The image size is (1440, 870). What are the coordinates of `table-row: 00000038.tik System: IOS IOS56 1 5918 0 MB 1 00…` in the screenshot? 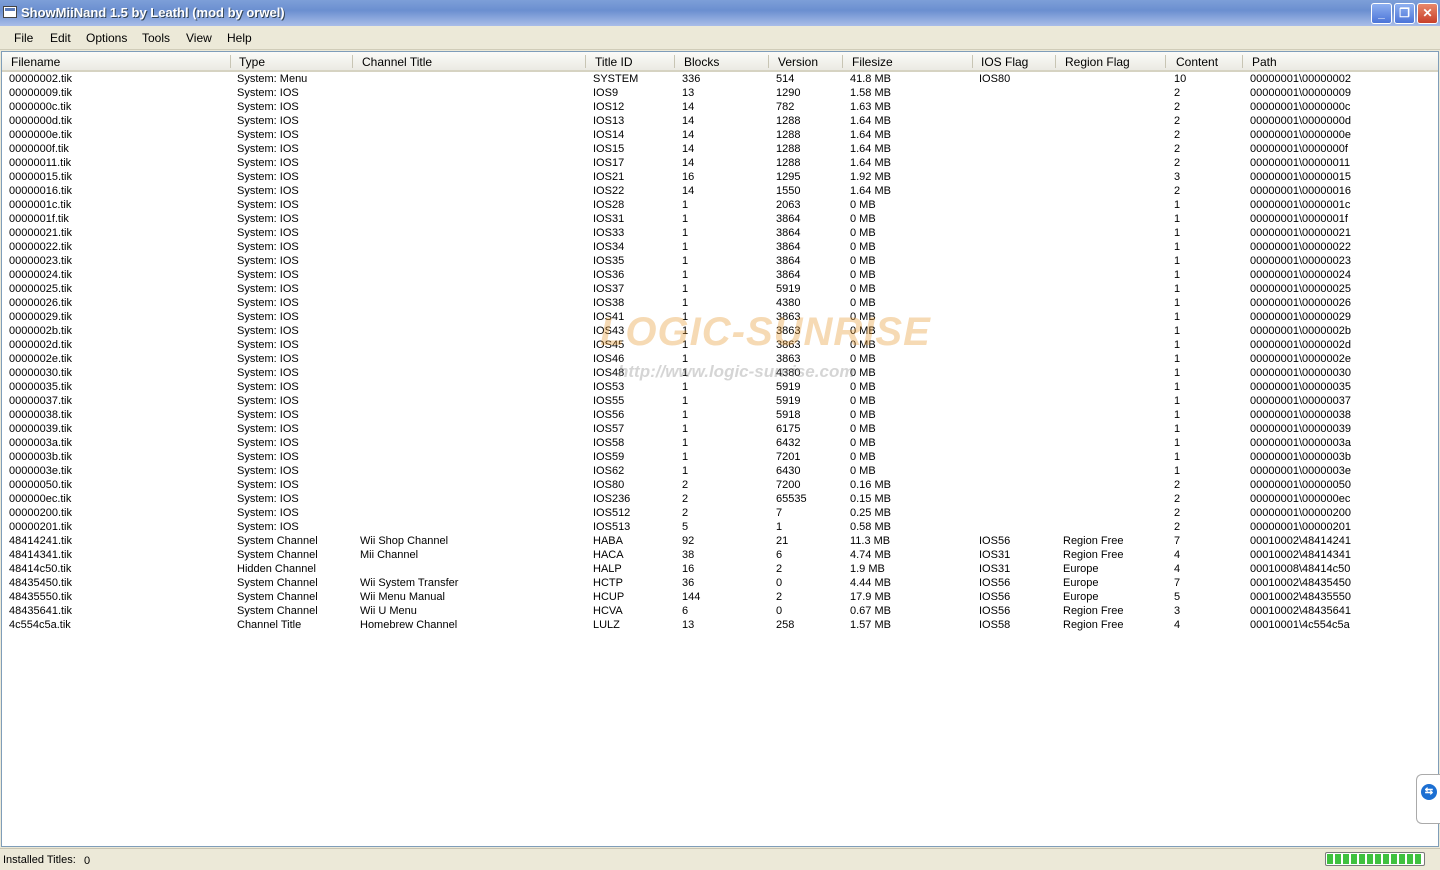 It's located at (720, 415).